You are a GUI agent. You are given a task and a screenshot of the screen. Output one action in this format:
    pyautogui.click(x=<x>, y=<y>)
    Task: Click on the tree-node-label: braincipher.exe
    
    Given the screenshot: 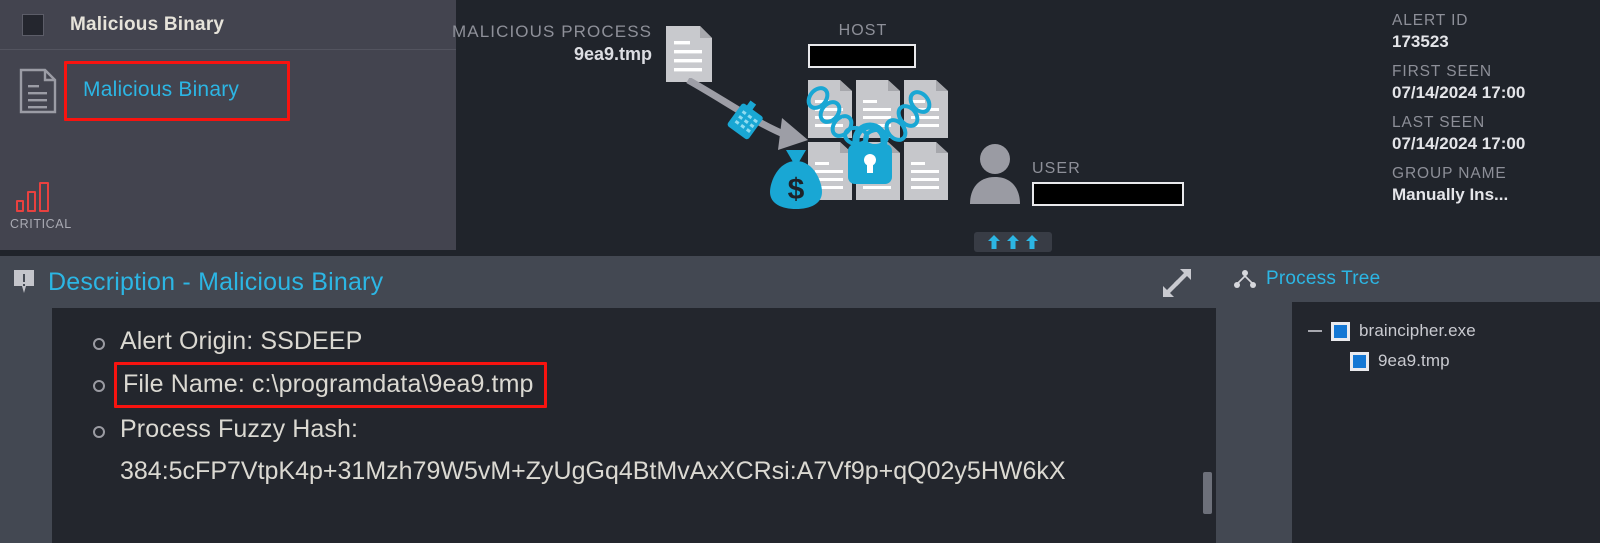 What is the action you would take?
    pyautogui.click(x=1417, y=330)
    